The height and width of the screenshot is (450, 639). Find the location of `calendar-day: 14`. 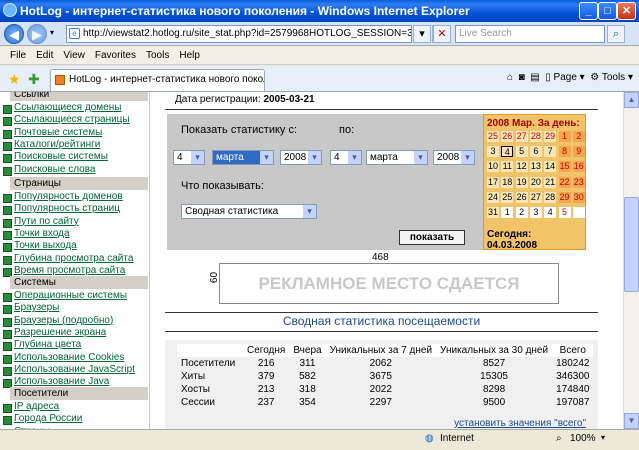

calendar-day: 14 is located at coordinates (550, 167).